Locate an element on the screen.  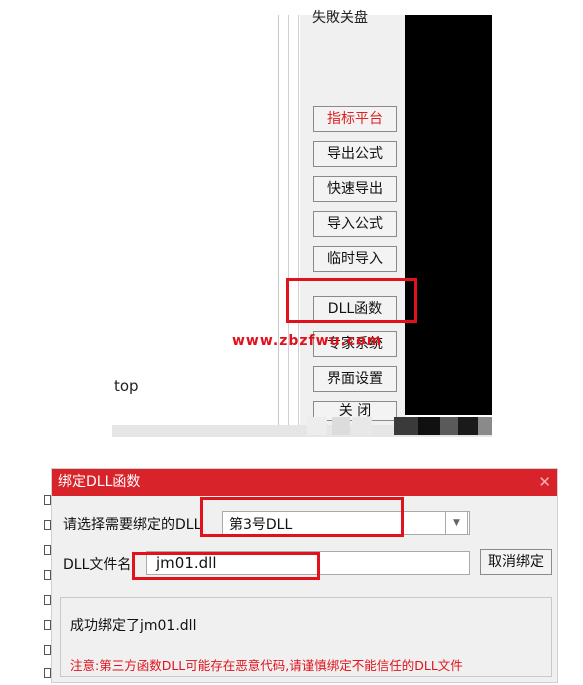
highlight-box-select is located at coordinates (302, 517).